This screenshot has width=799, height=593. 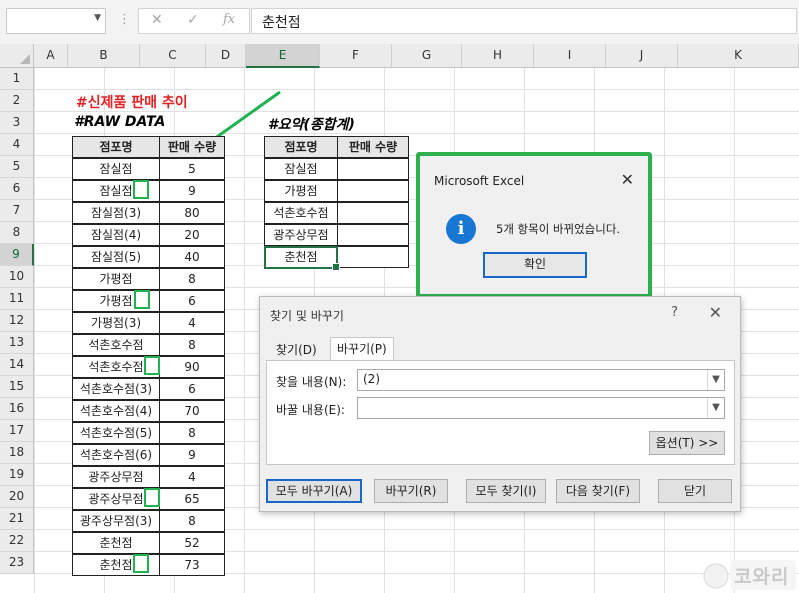 What do you see at coordinates (192, 147) in the screenshot?
I see `raw-header-qty: 판매 수량` at bounding box center [192, 147].